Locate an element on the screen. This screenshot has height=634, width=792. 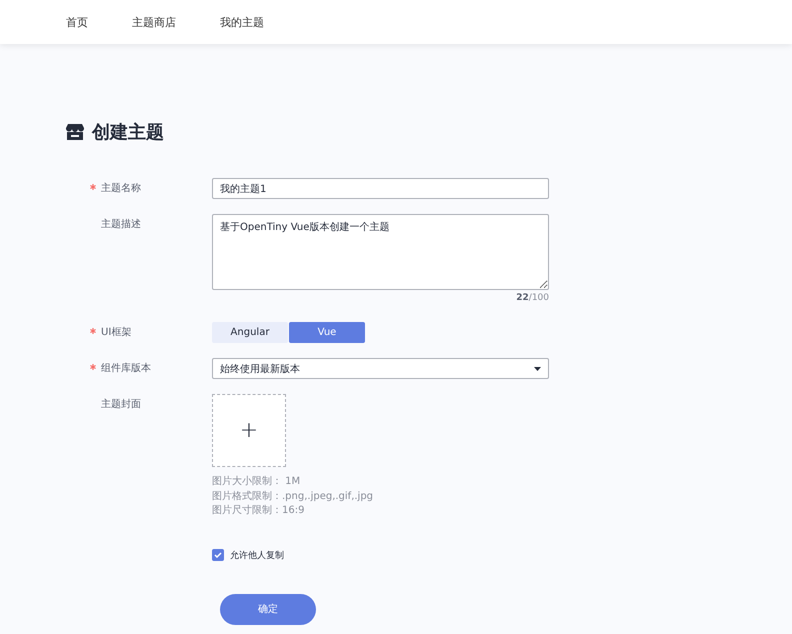
field-label: UI框架 is located at coordinates (116, 333).